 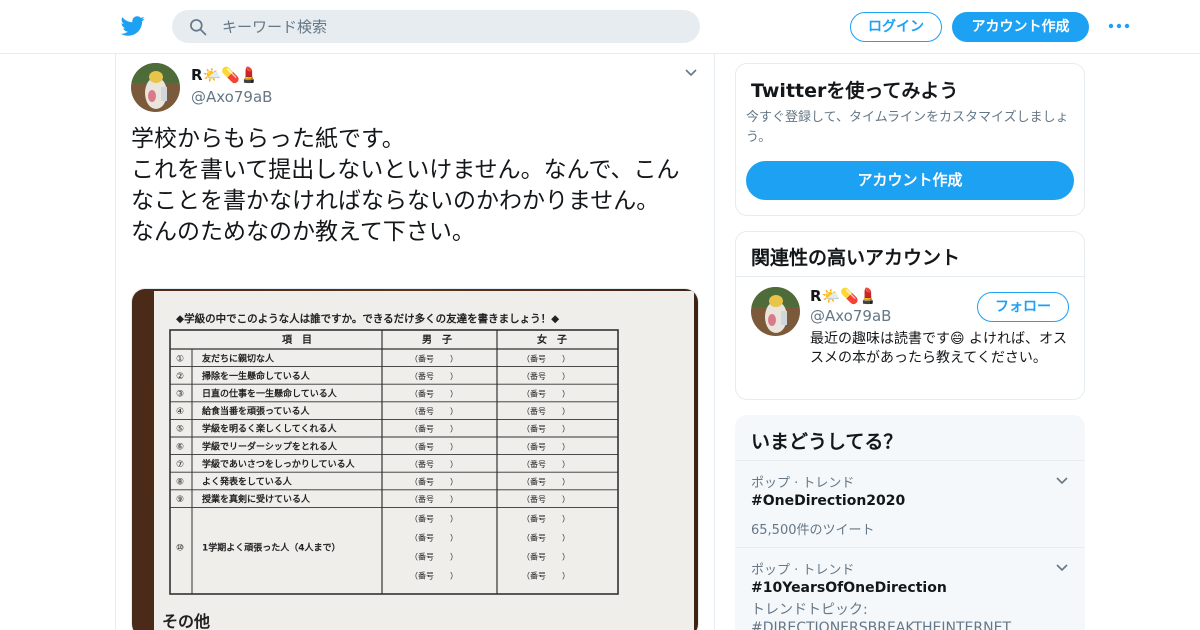 I want to click on search-box, so click(x=436, y=26).